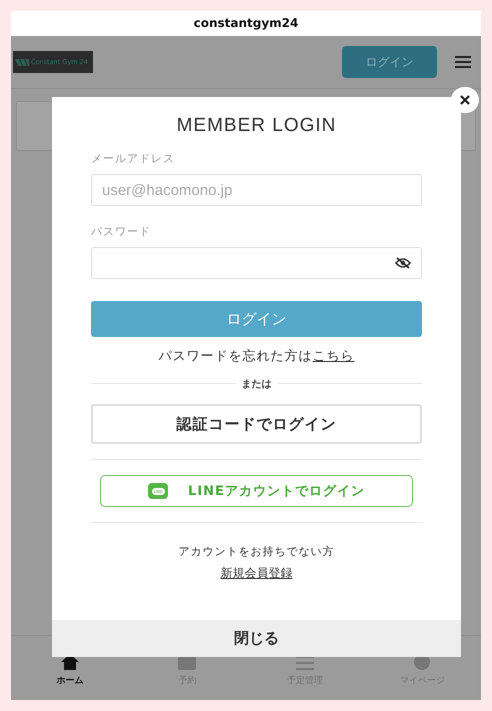 Image resolution: width=492 pixels, height=711 pixels. Describe the element at coordinates (22, 62) in the screenshot. I see `logo-icon` at that location.